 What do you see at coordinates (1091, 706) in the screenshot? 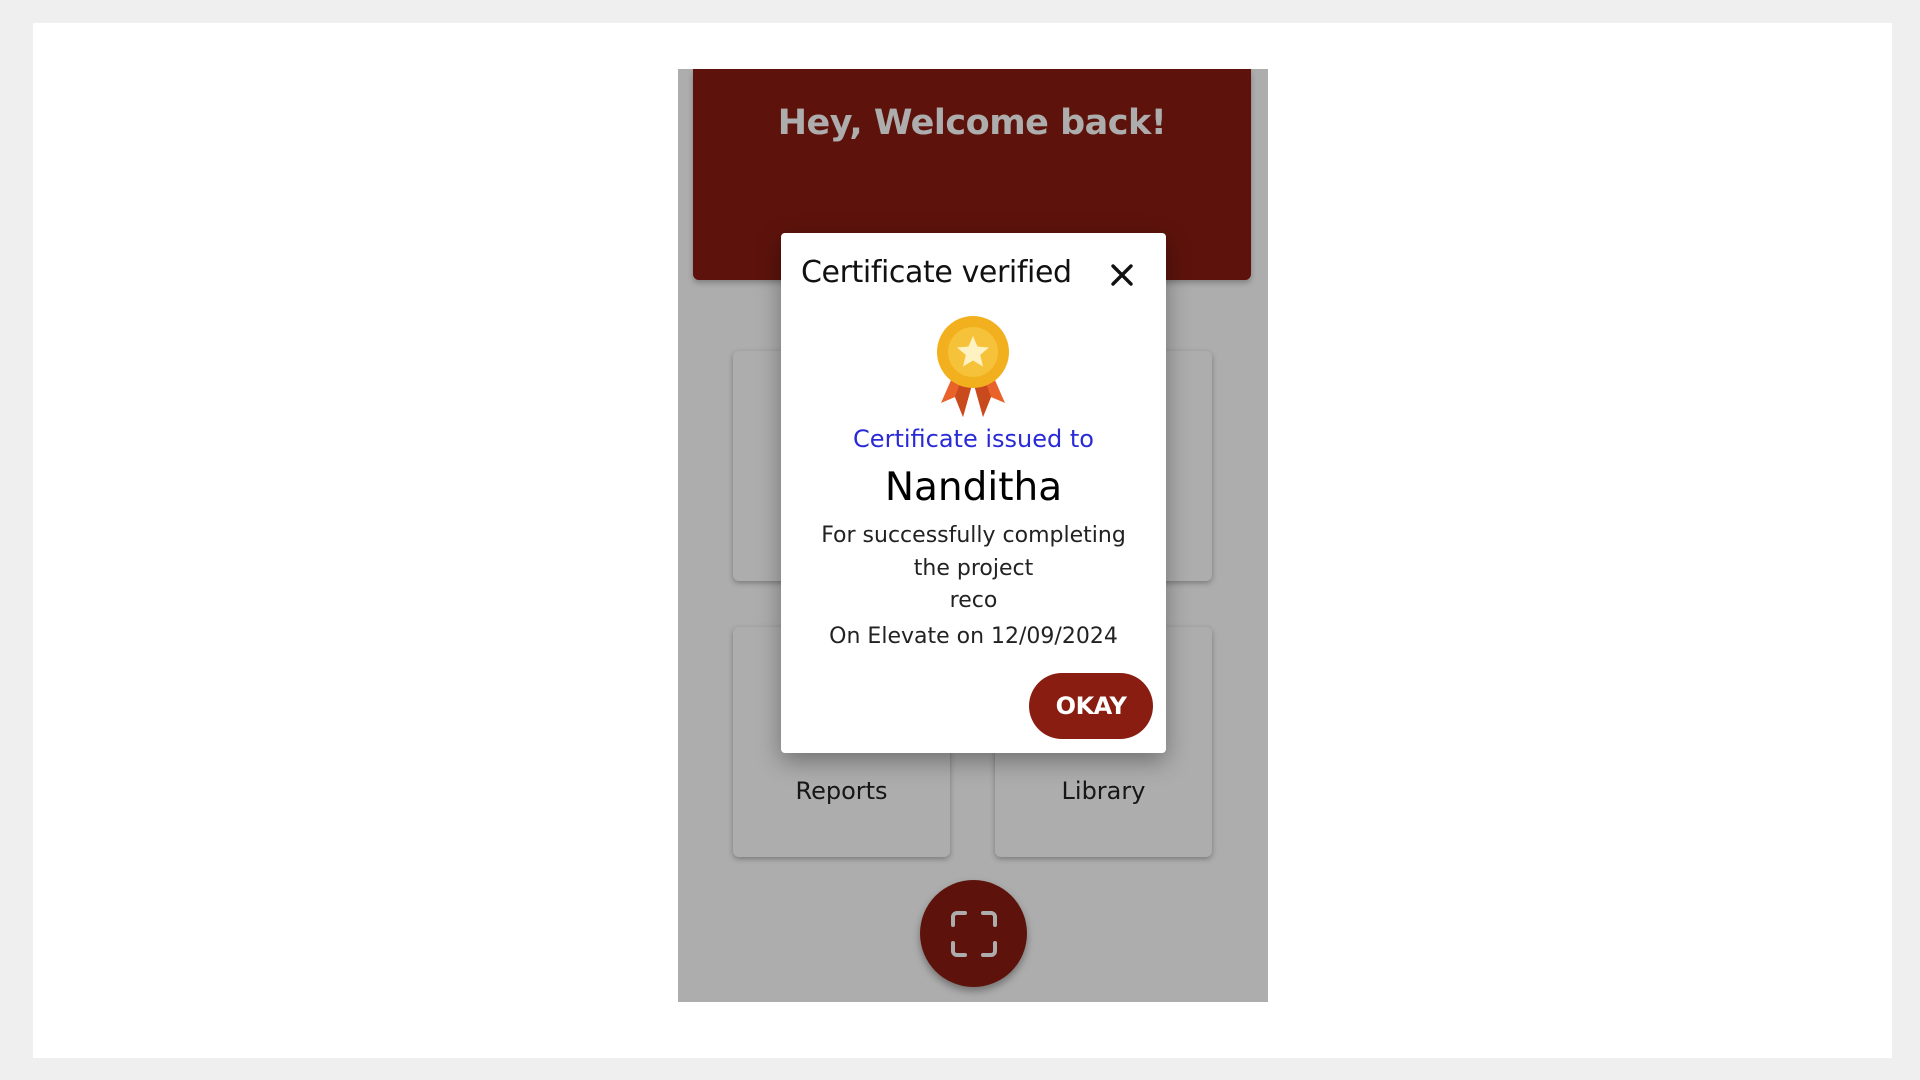
I see `okay-button: OKAY` at bounding box center [1091, 706].